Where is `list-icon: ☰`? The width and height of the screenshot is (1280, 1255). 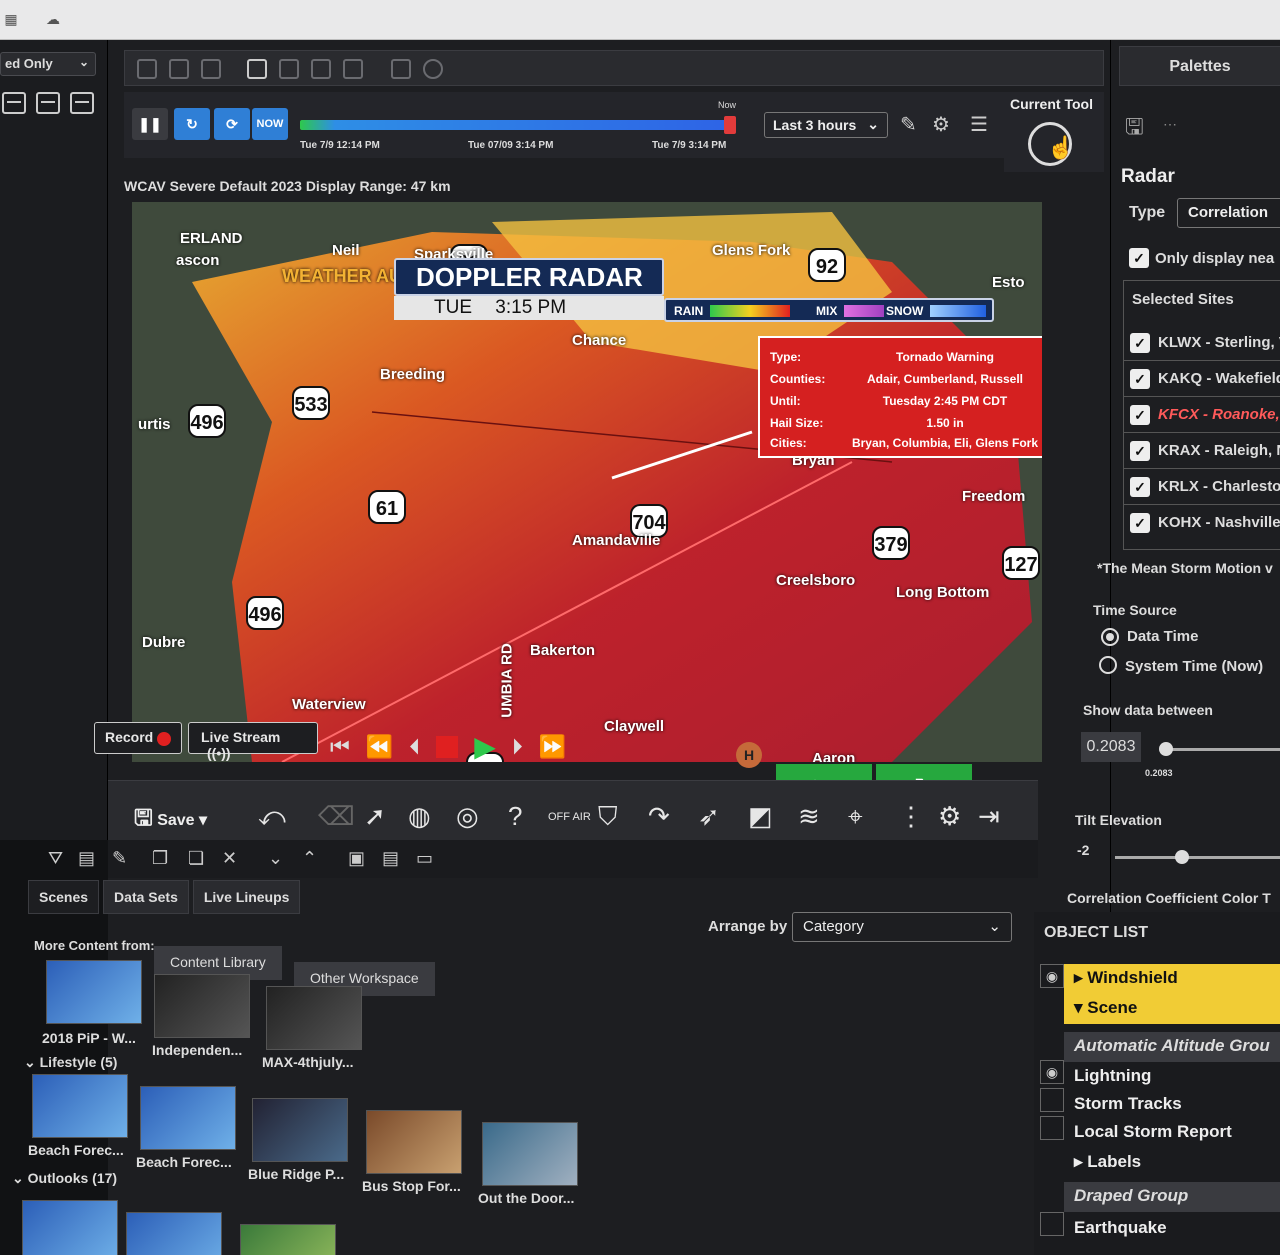 list-icon: ☰ is located at coordinates (979, 124).